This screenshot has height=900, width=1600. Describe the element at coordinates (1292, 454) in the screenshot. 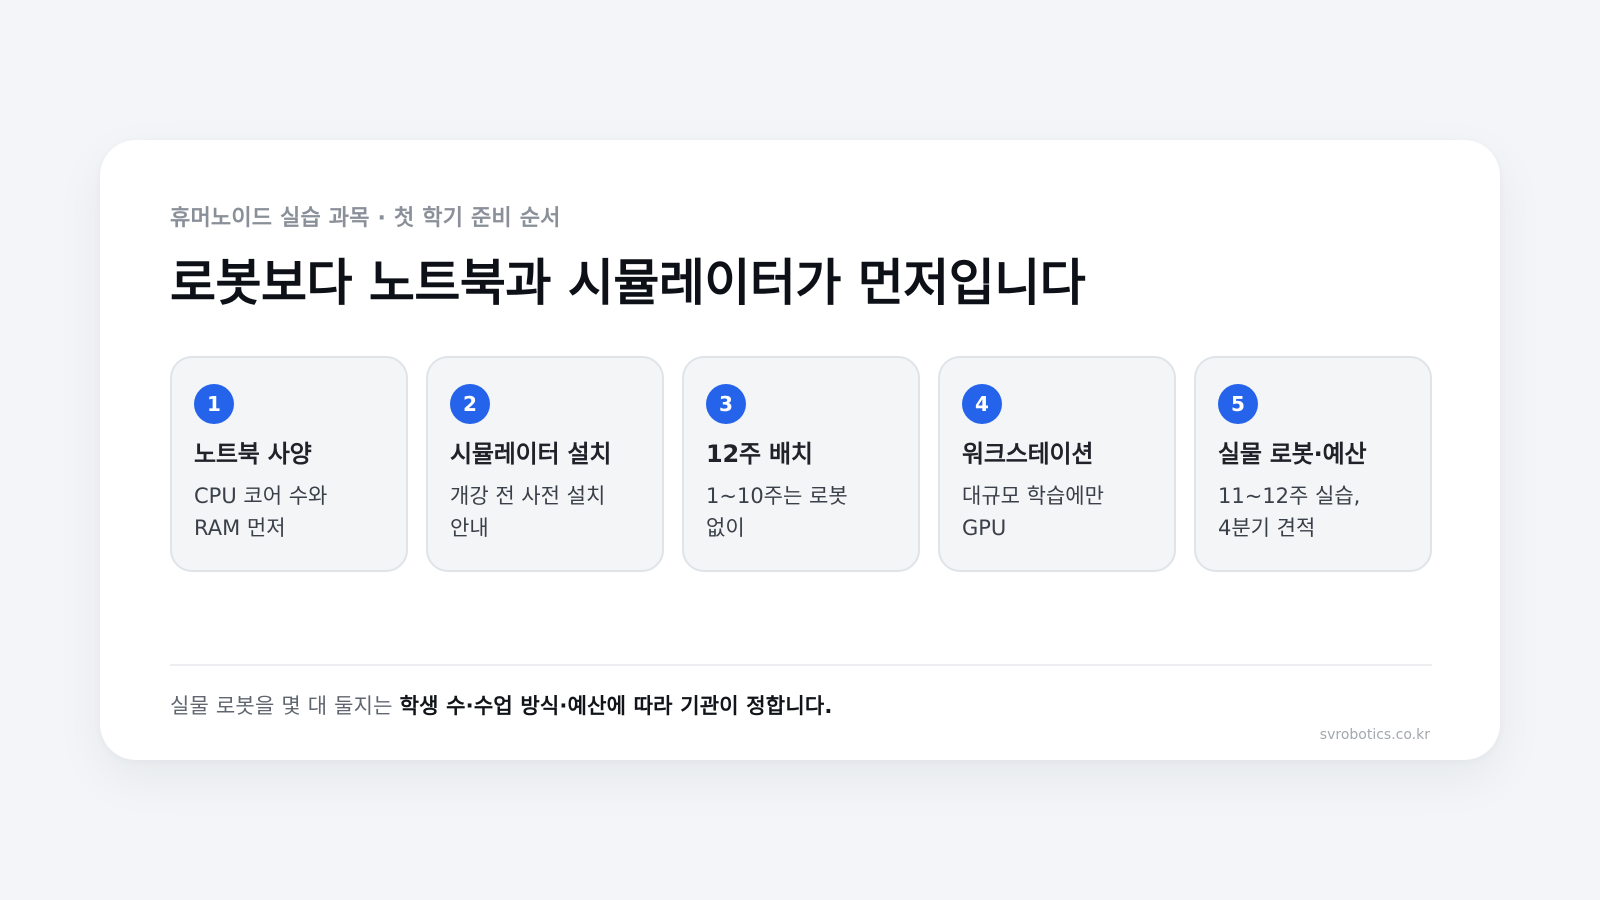

I see `step-title: 실물 로봇·예산` at that location.